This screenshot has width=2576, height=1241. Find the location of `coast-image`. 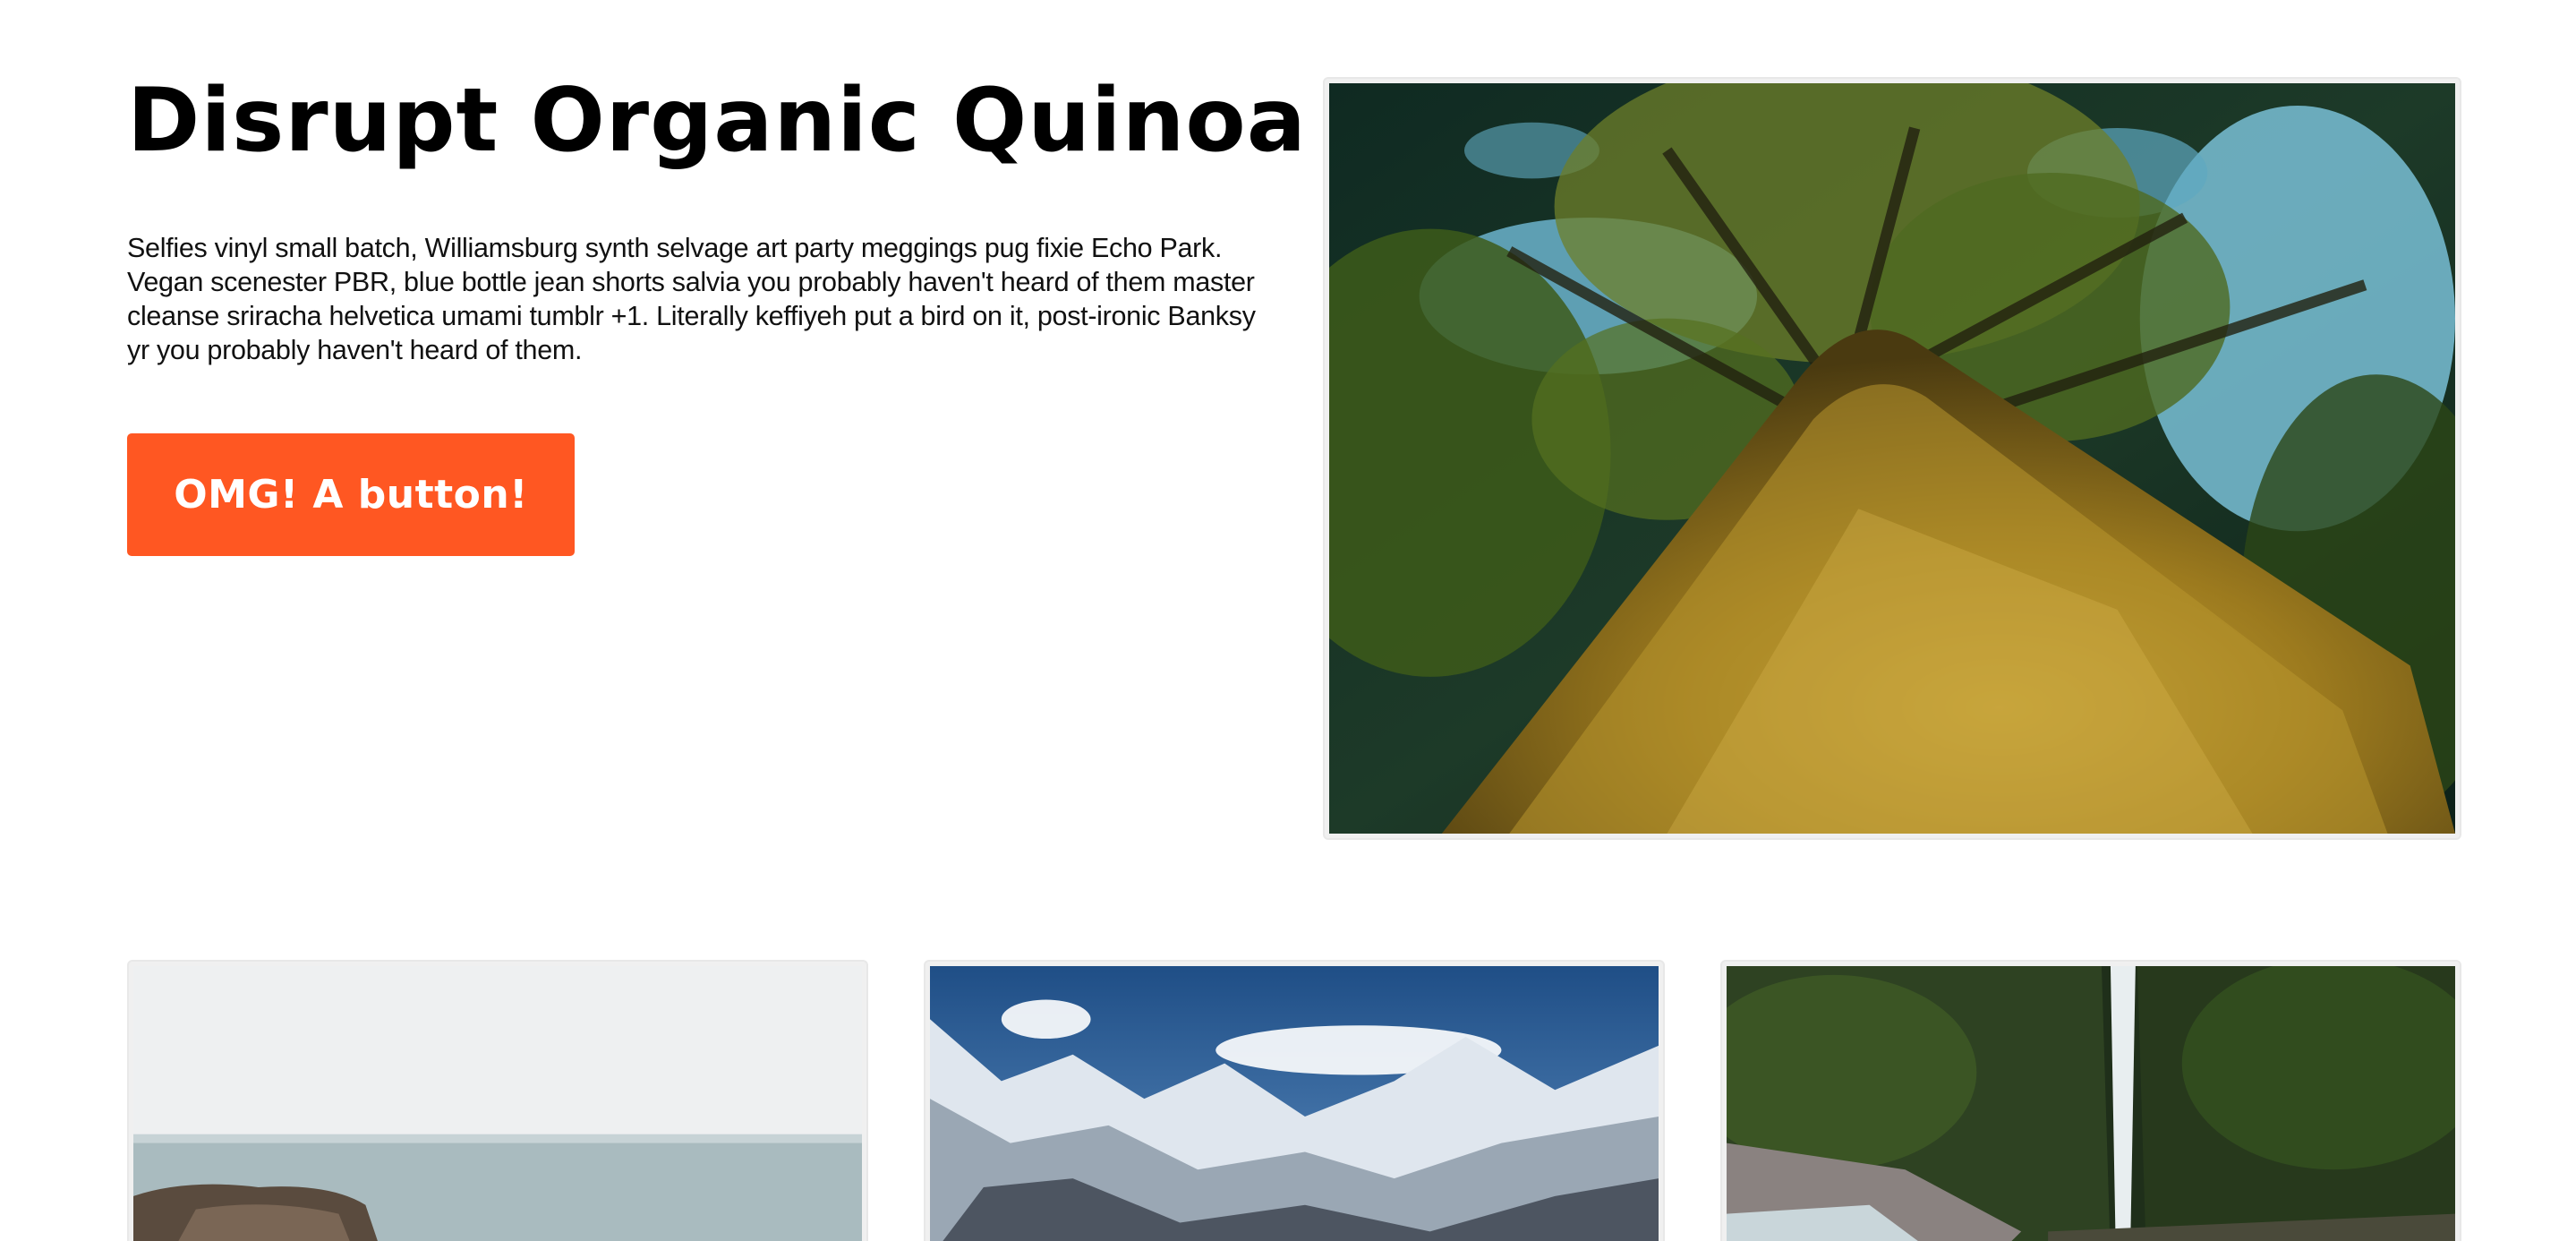

coast-image is located at coordinates (497, 1103).